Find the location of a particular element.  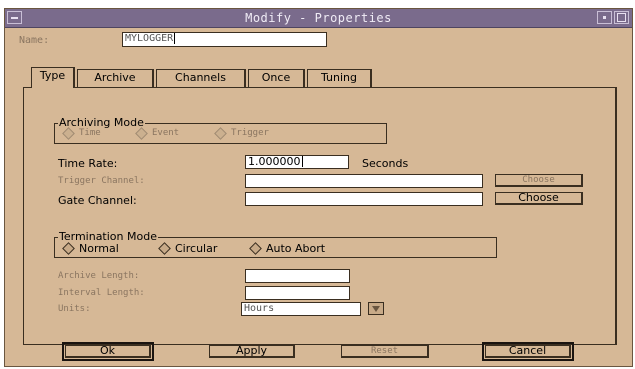

tab-type: Type is located at coordinates (53, 77).